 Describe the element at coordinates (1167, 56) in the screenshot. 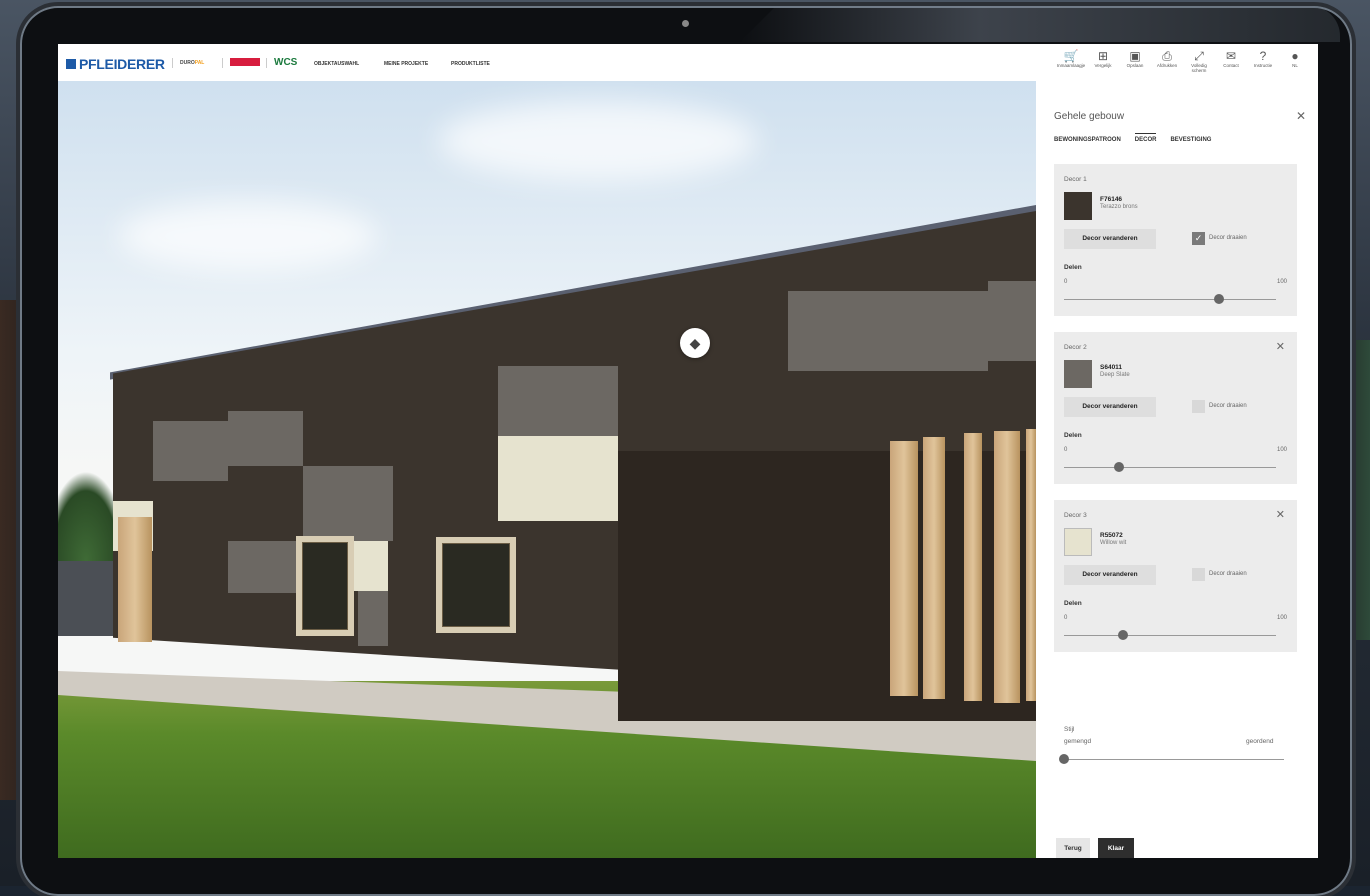

I see `print-icon: ⎙` at that location.